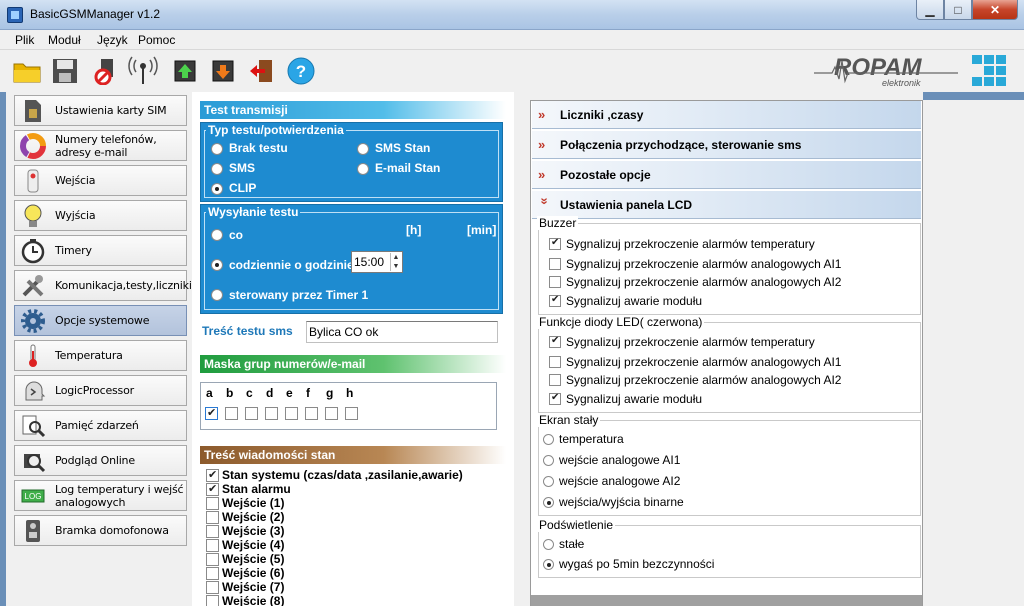 The image size is (1024, 606). What do you see at coordinates (211, 413) in the screenshot?
I see `mask-checkbox-a` at bounding box center [211, 413].